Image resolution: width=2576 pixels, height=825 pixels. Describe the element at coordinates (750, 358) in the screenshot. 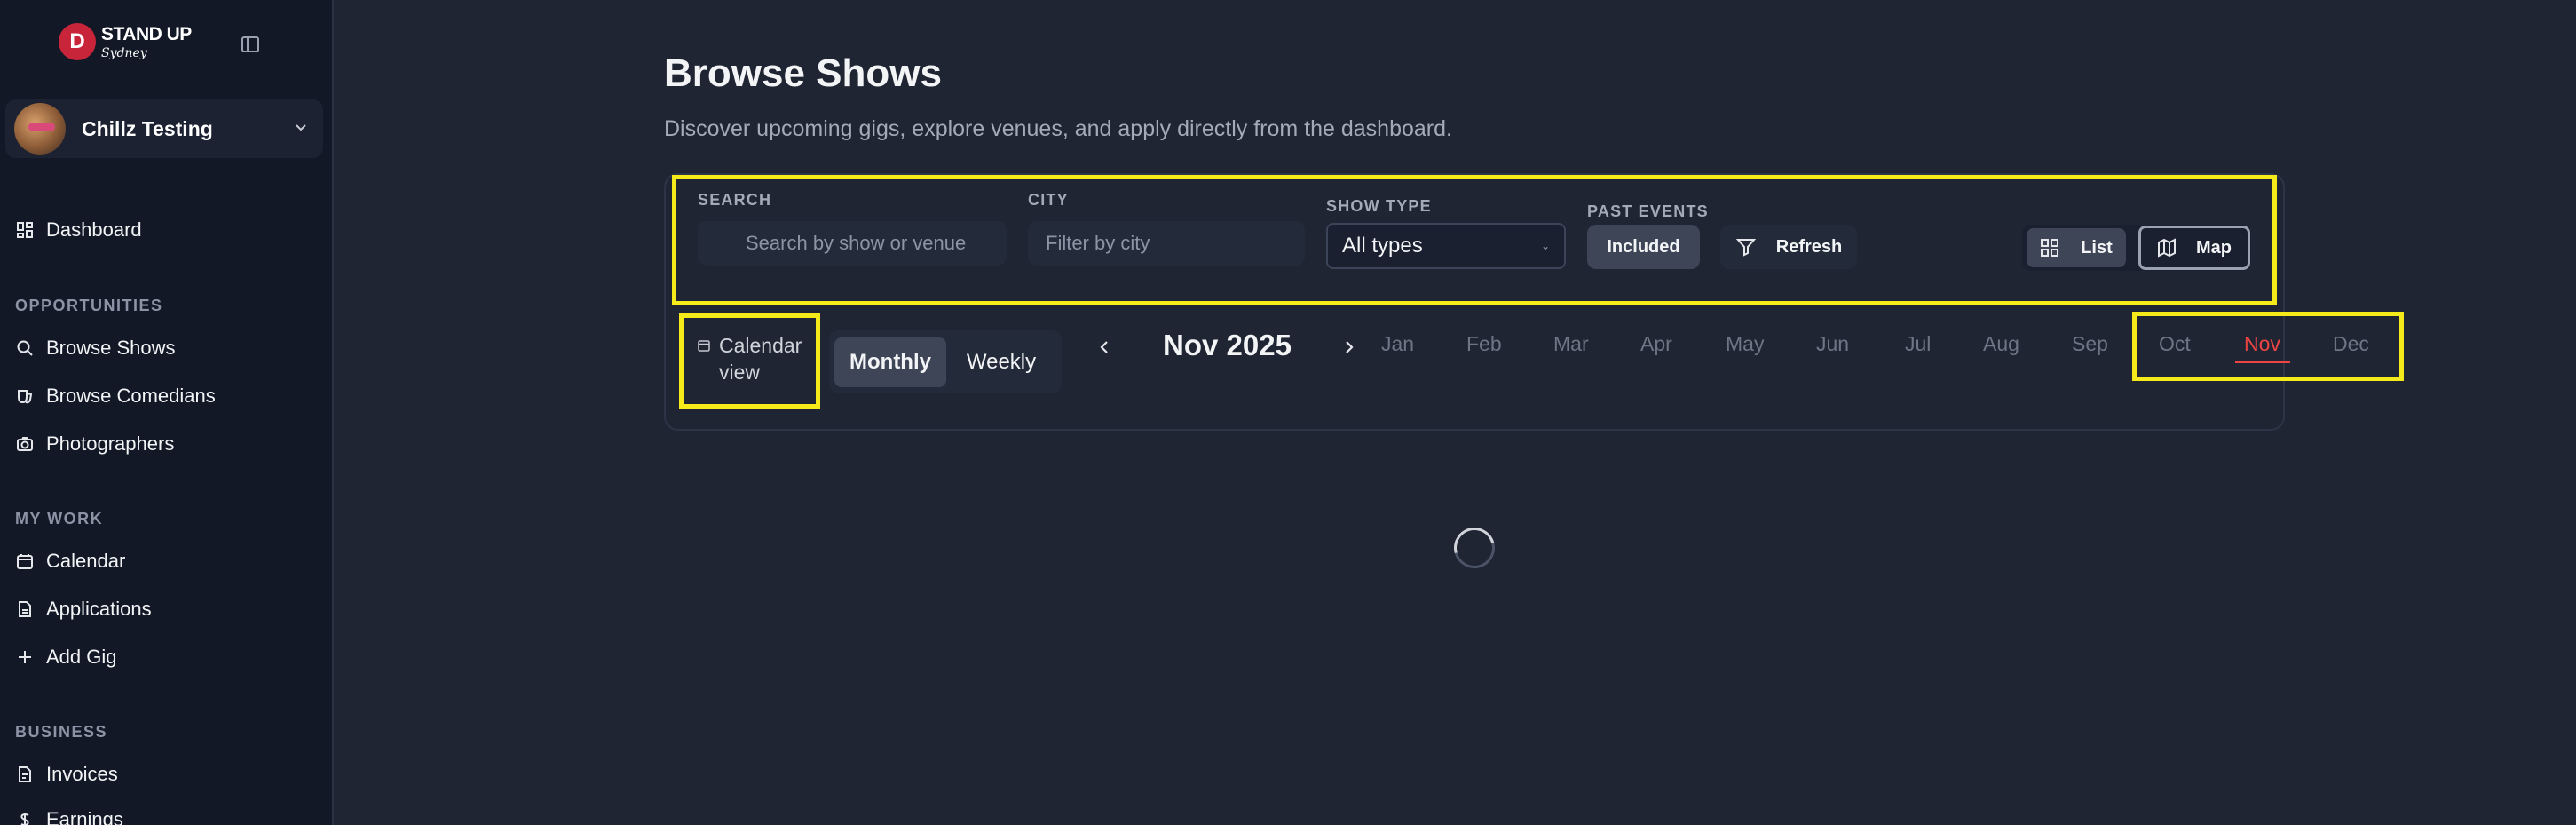

I see `calendar-view-label: Calendar view` at that location.